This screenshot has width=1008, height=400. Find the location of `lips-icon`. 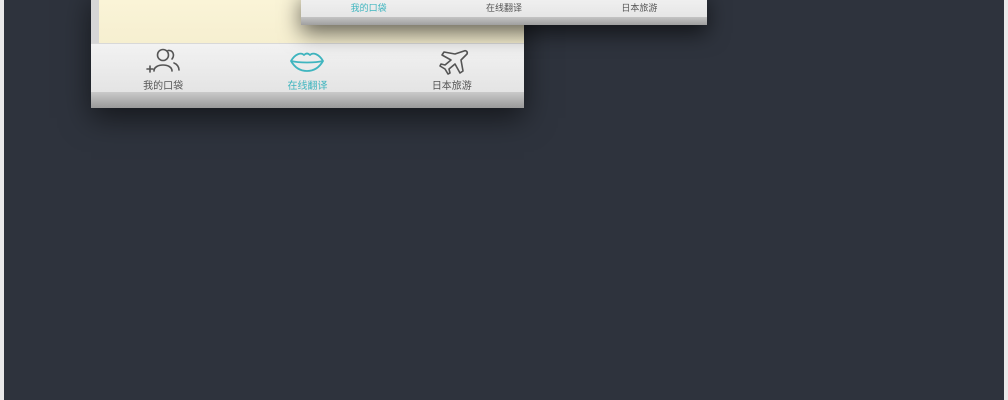

lips-icon is located at coordinates (307, 62).